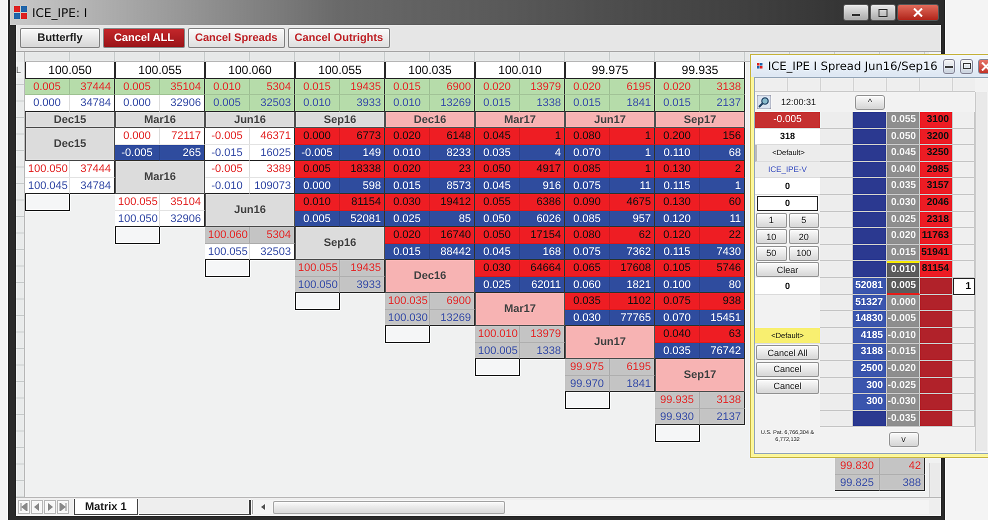  I want to click on ask-cell: 3250, so click(936, 153).